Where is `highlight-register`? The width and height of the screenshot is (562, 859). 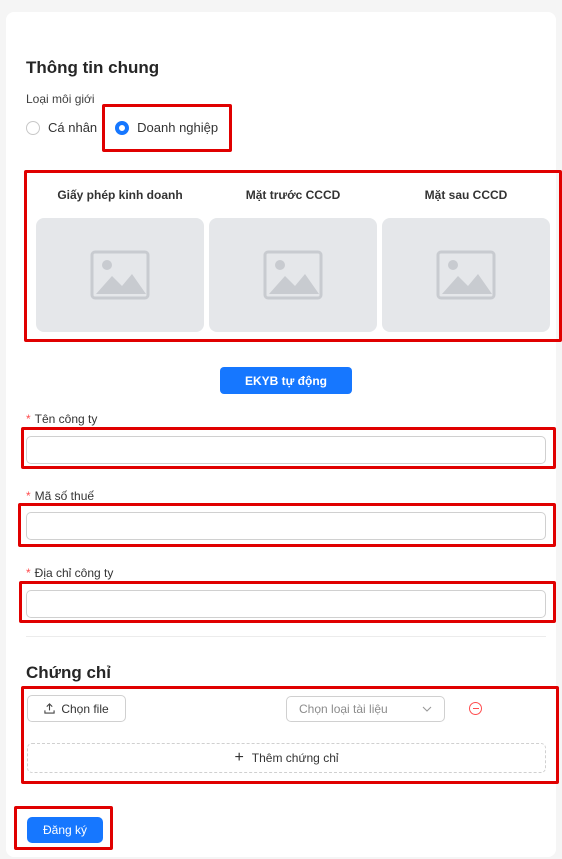 highlight-register is located at coordinates (63, 828).